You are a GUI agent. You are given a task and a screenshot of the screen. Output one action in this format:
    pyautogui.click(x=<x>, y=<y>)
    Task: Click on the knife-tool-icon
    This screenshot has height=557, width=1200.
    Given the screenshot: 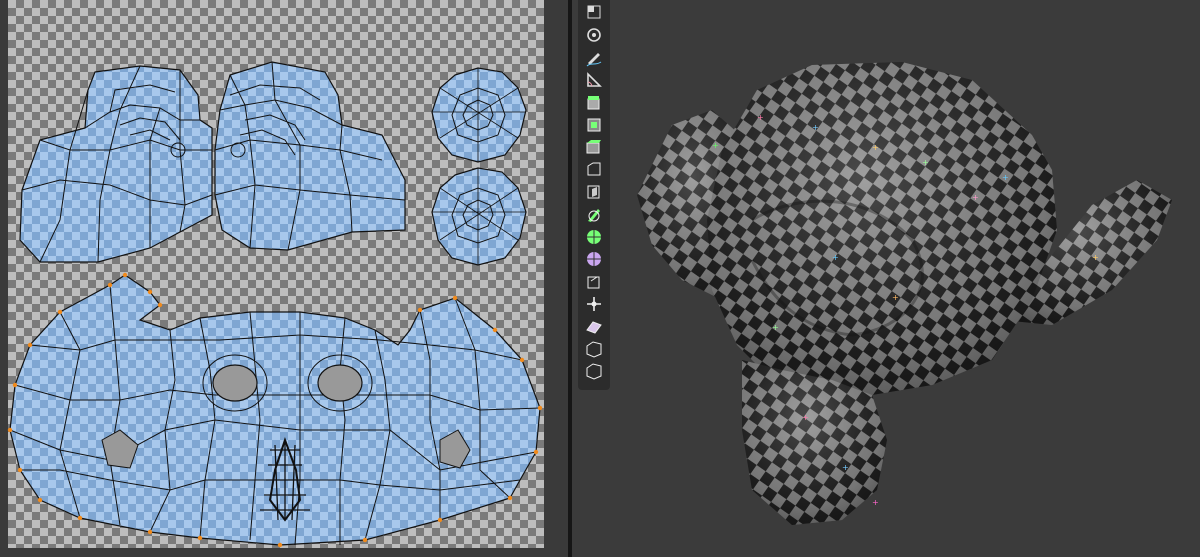 What is the action you would take?
    pyautogui.click(x=594, y=215)
    